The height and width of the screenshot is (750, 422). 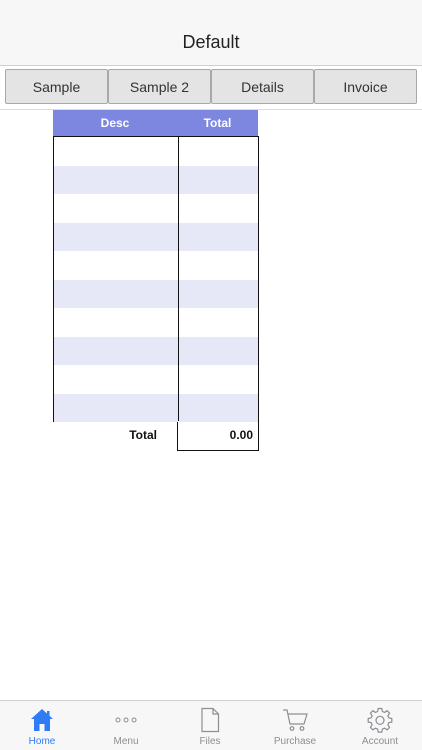 What do you see at coordinates (262, 86) in the screenshot?
I see `tab-details: Details` at bounding box center [262, 86].